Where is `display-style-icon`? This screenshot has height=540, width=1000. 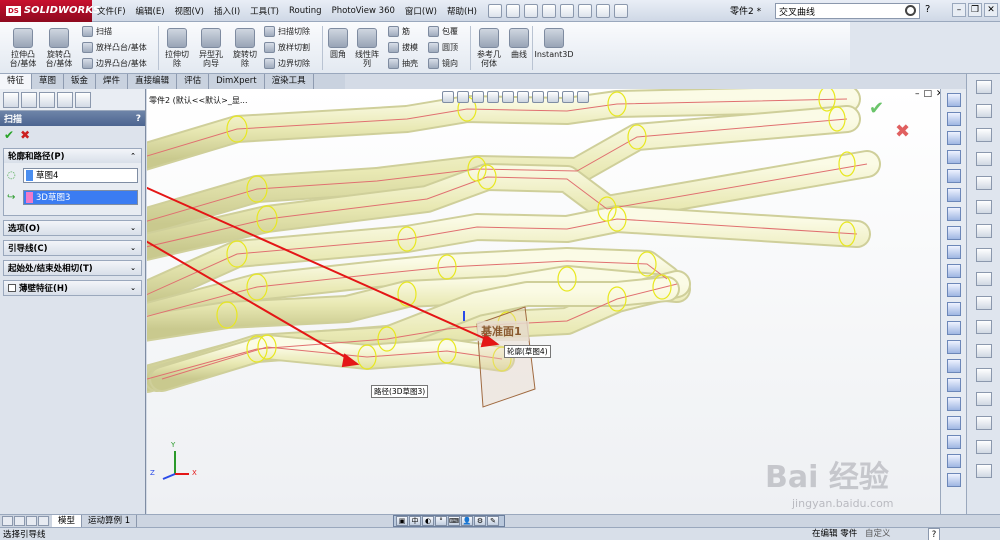 display-style-icon is located at coordinates (523, 97).